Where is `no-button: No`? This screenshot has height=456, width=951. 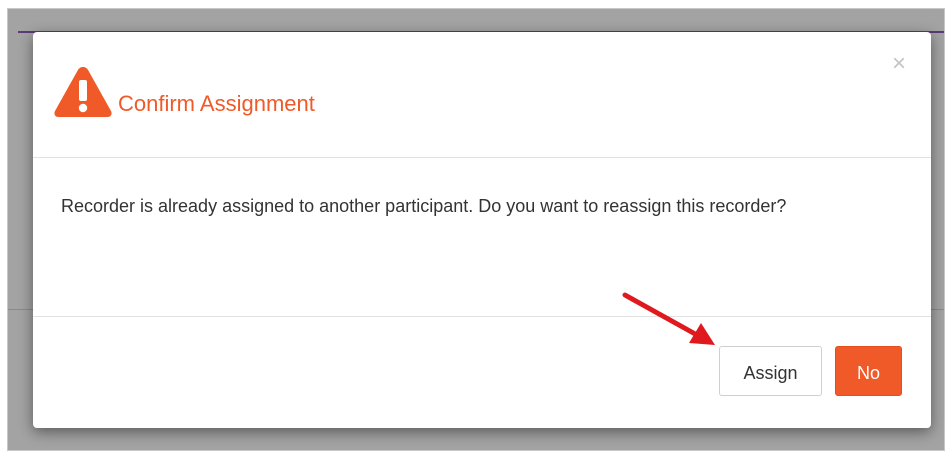
no-button: No is located at coordinates (868, 371).